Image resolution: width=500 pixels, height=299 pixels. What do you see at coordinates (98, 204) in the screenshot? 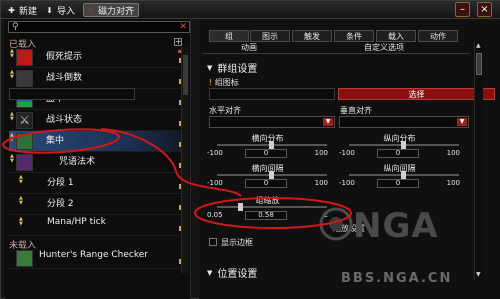
I see `aura-row: ▲ ▼ 分段 2` at bounding box center [98, 204].